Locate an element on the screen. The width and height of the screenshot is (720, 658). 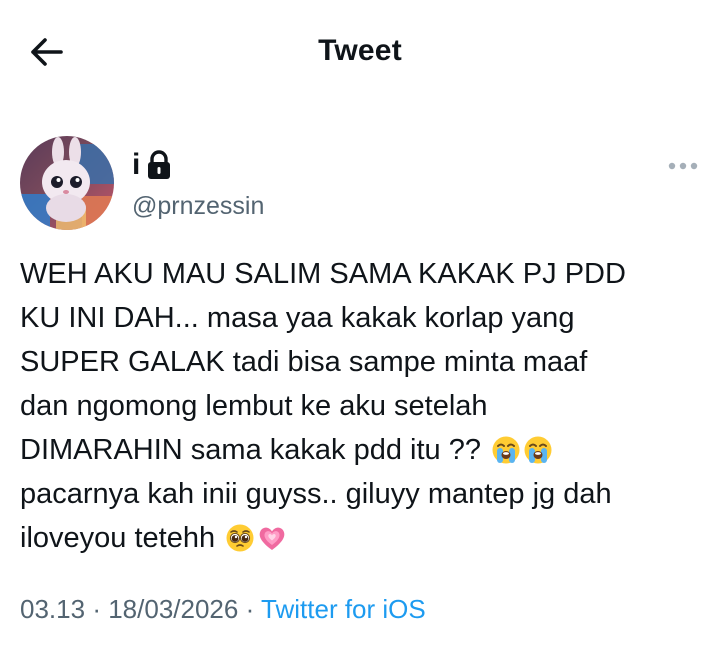
more-options-button is located at coordinates (683, 166).